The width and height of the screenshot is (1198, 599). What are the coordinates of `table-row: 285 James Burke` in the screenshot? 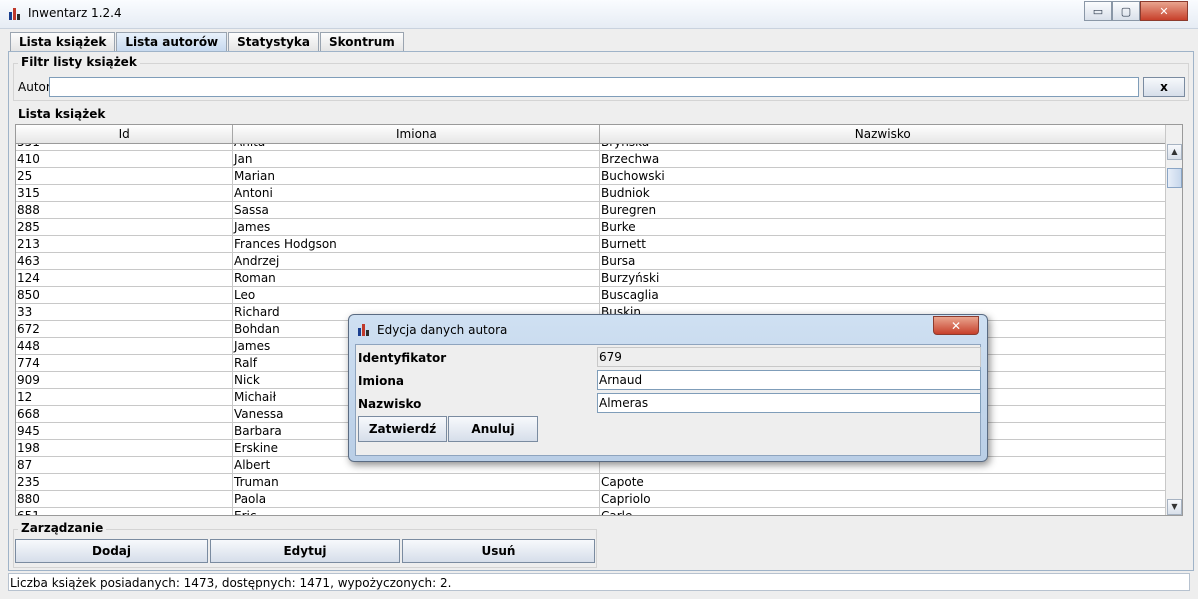 It's located at (591, 227).